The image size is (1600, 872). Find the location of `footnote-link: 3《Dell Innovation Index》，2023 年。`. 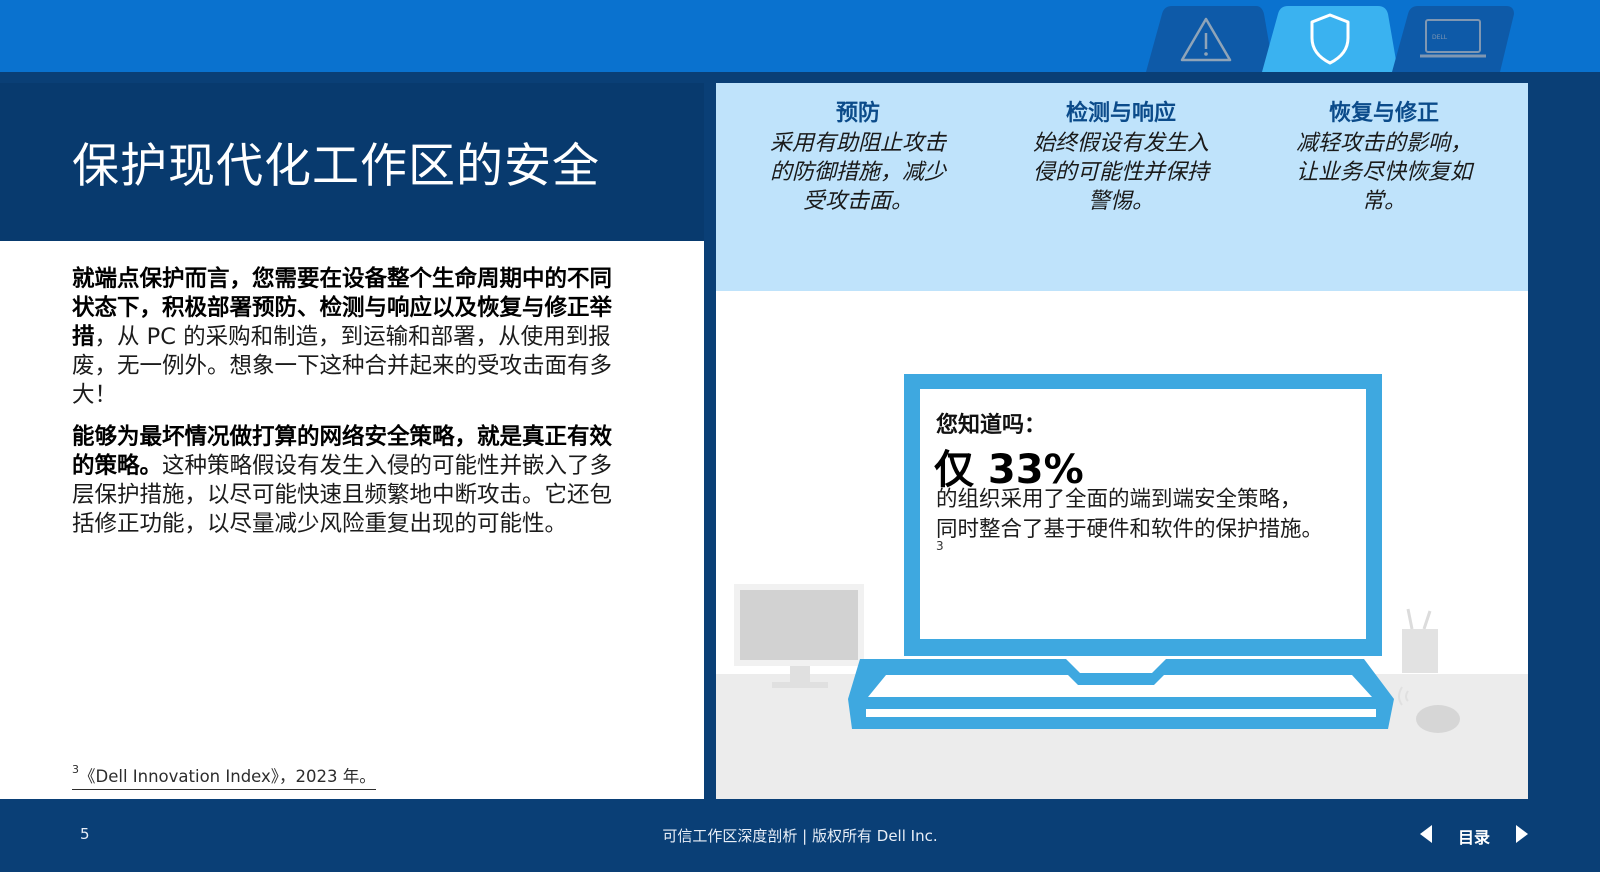

footnote-link: 3《Dell Innovation Index》，2023 年。 is located at coordinates (224, 776).